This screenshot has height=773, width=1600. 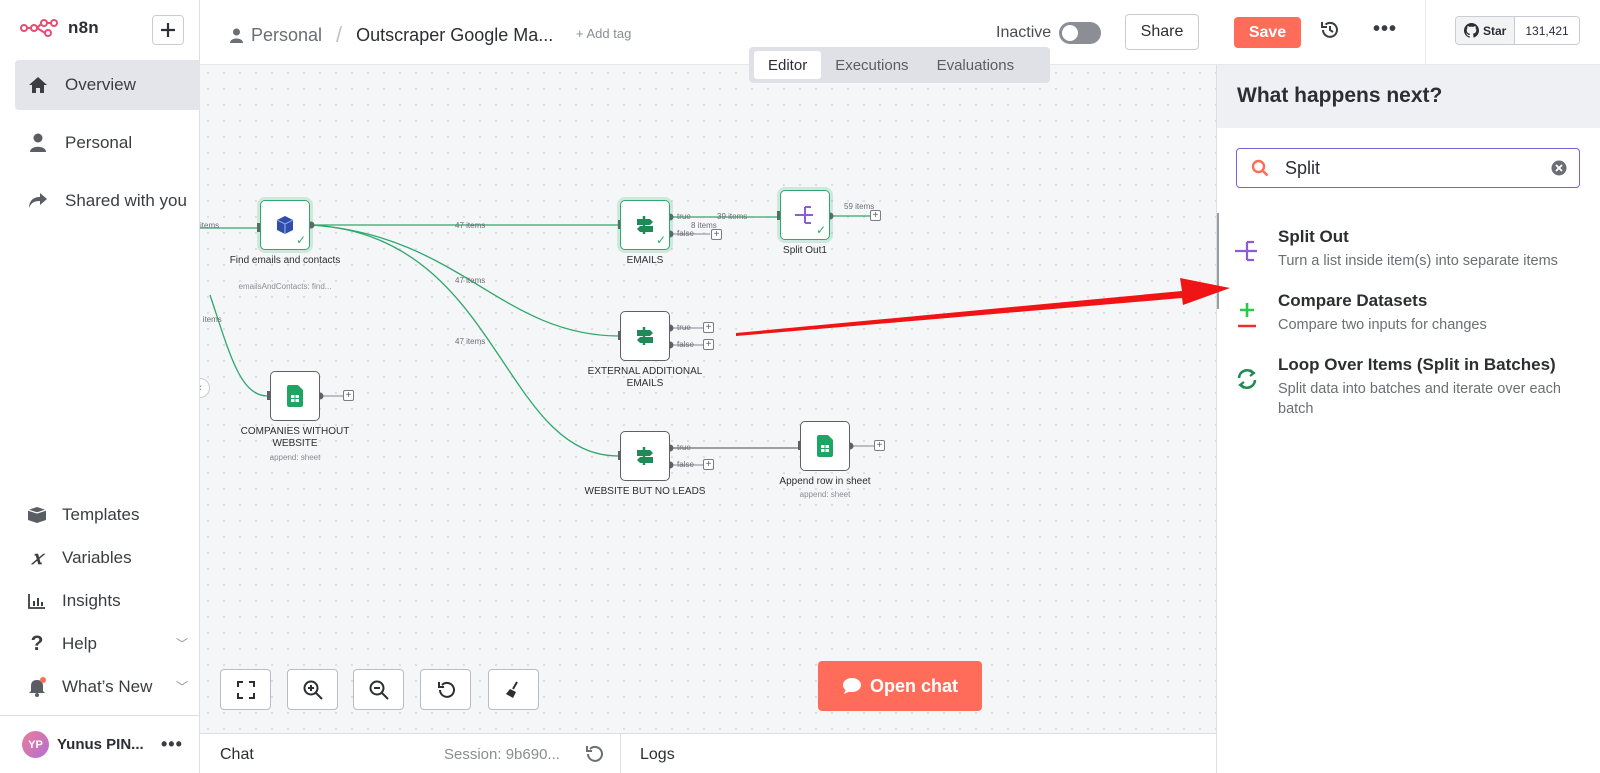 I want to click on save-button: Save, so click(x=1267, y=32).